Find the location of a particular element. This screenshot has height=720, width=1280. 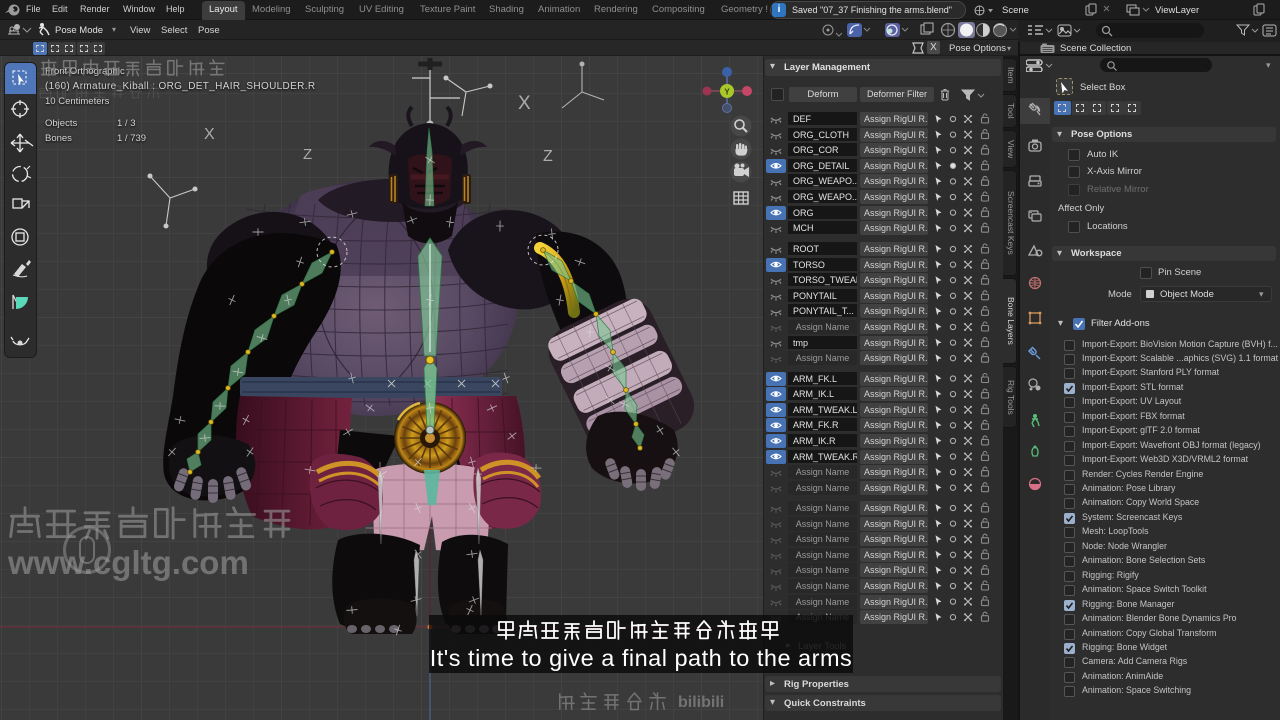

svg-text: Y is located at coordinates (727, 92).